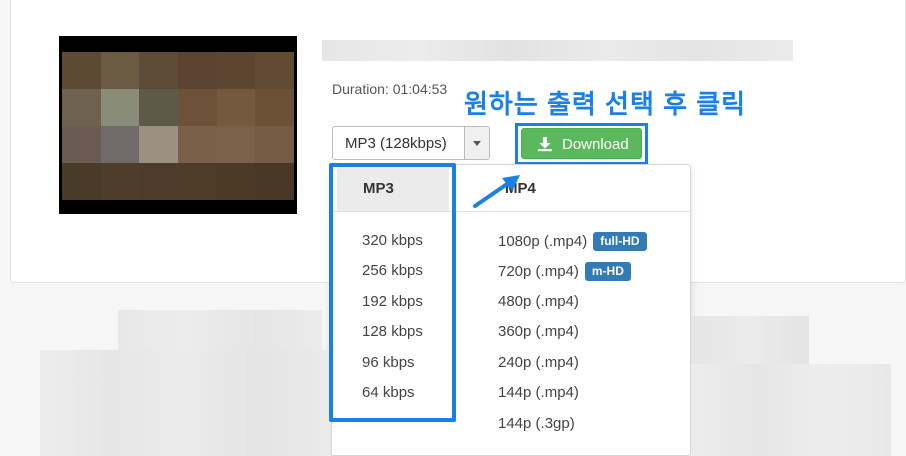  Describe the element at coordinates (496, 191) in the screenshot. I see `pointer-arrow-icon` at that location.